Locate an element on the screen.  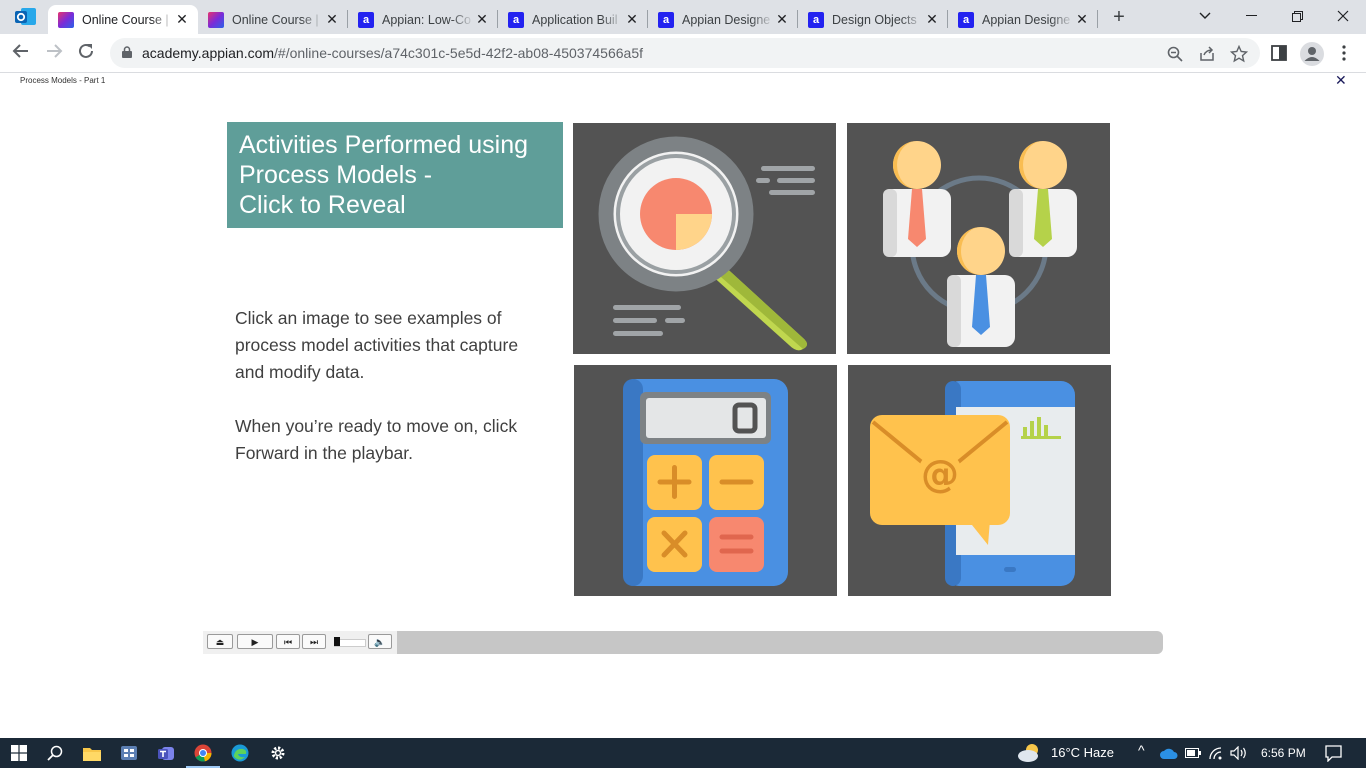
forward-button is located at coordinates (54, 53).